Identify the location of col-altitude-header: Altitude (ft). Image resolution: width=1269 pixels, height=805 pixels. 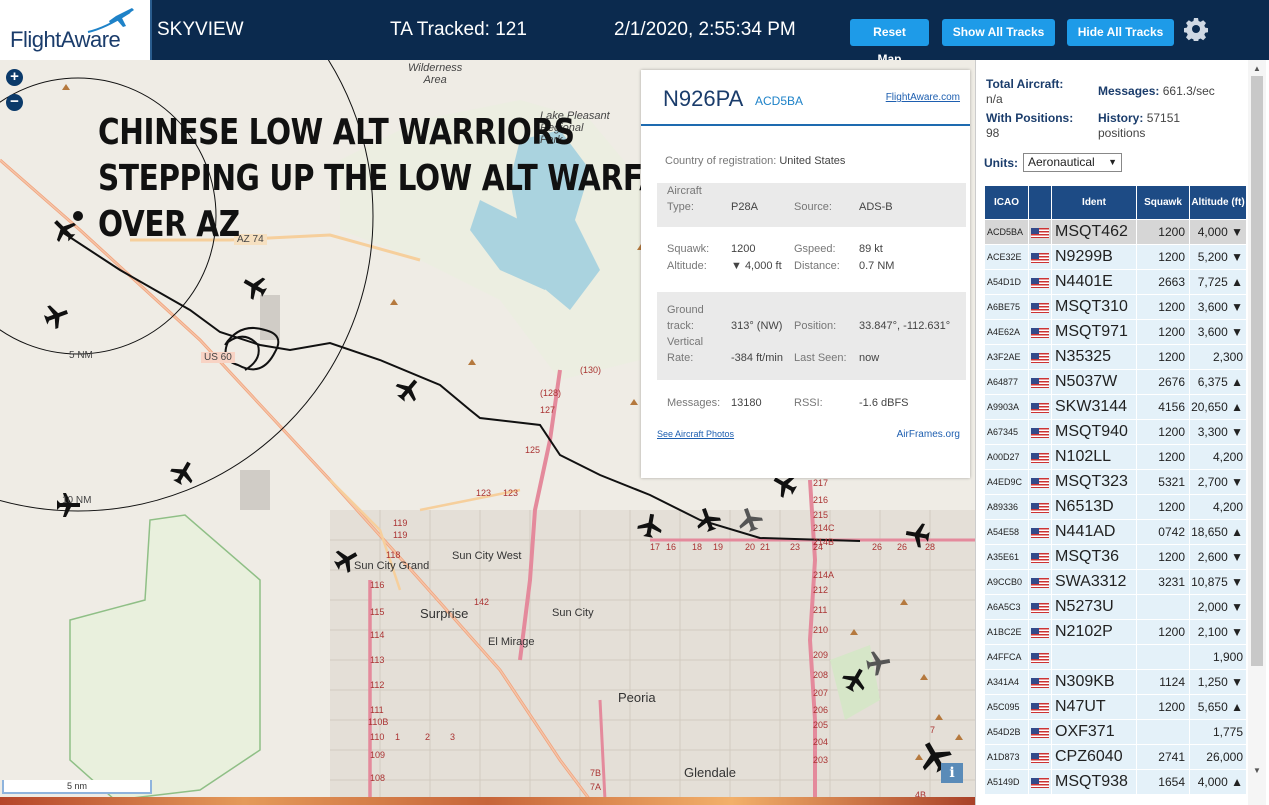
(1218, 202).